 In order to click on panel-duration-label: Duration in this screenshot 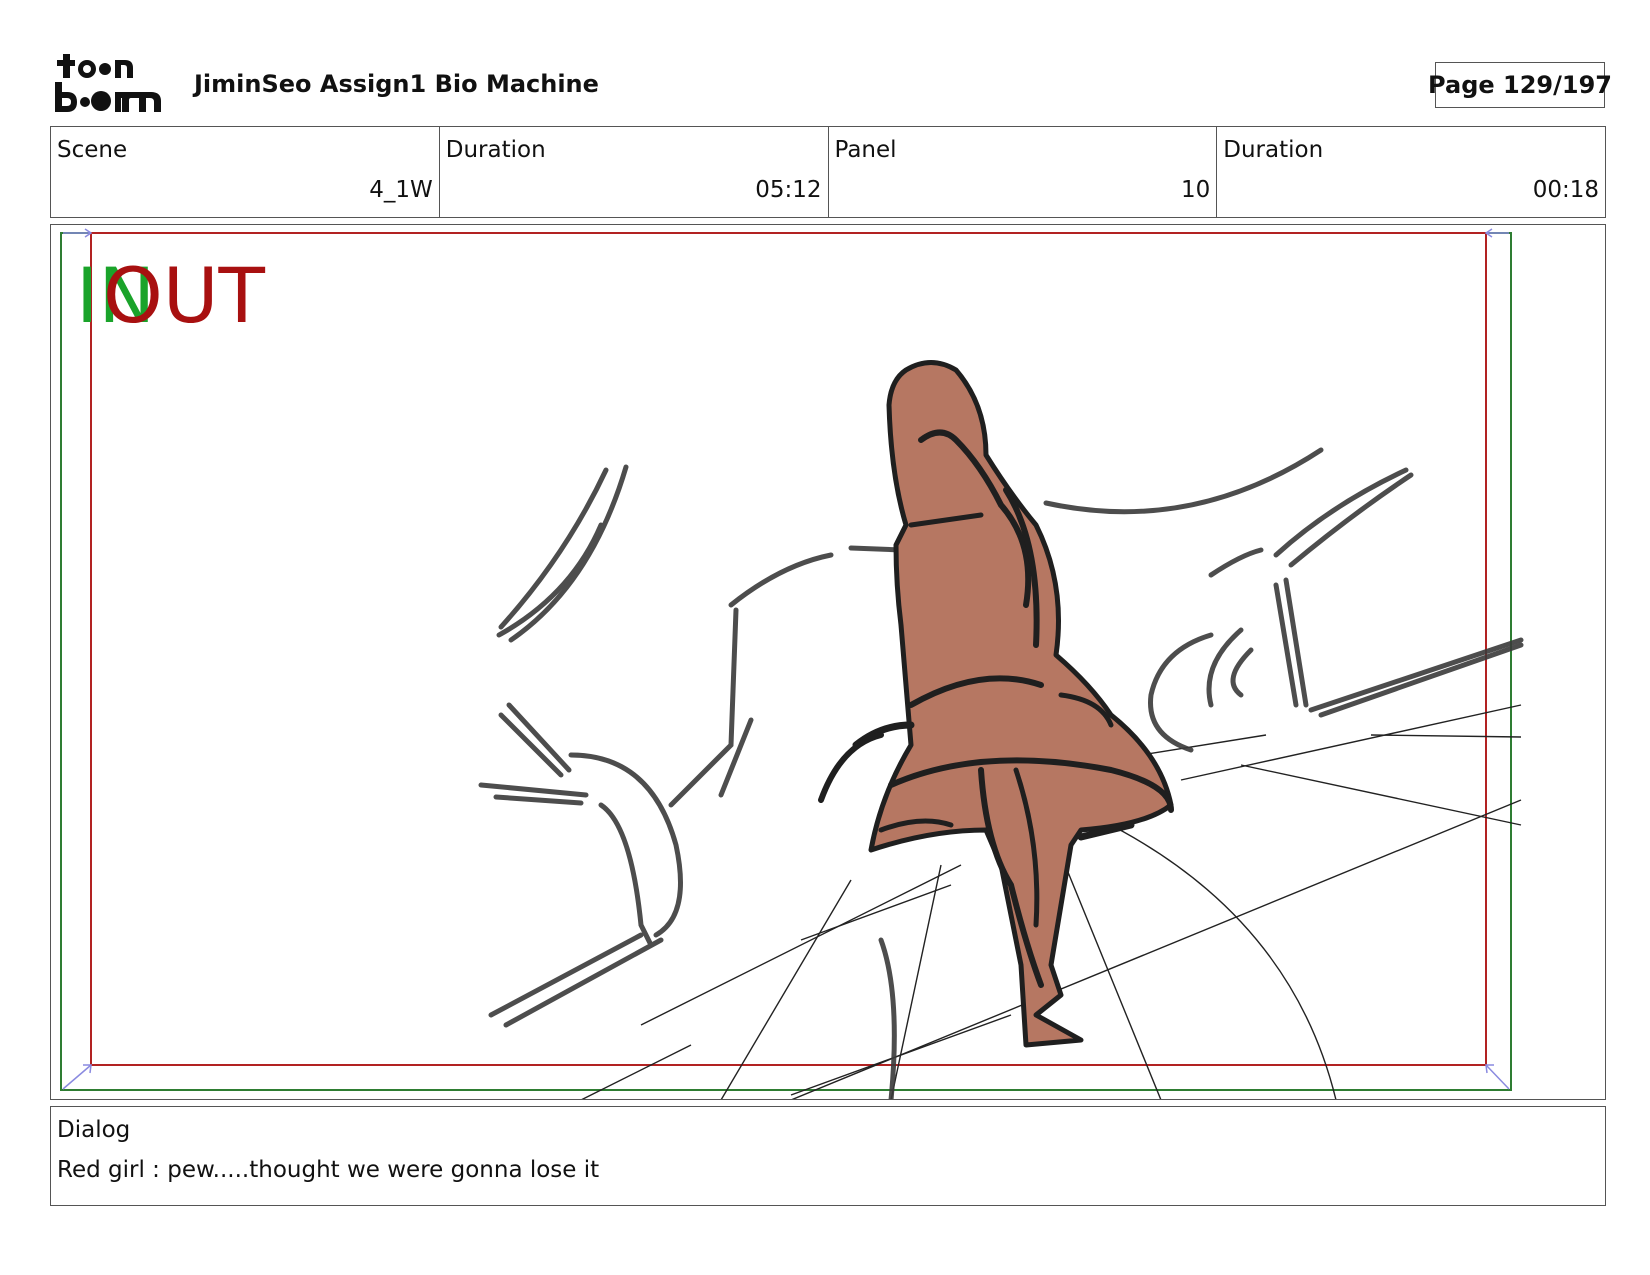, I will do `click(1273, 150)`.